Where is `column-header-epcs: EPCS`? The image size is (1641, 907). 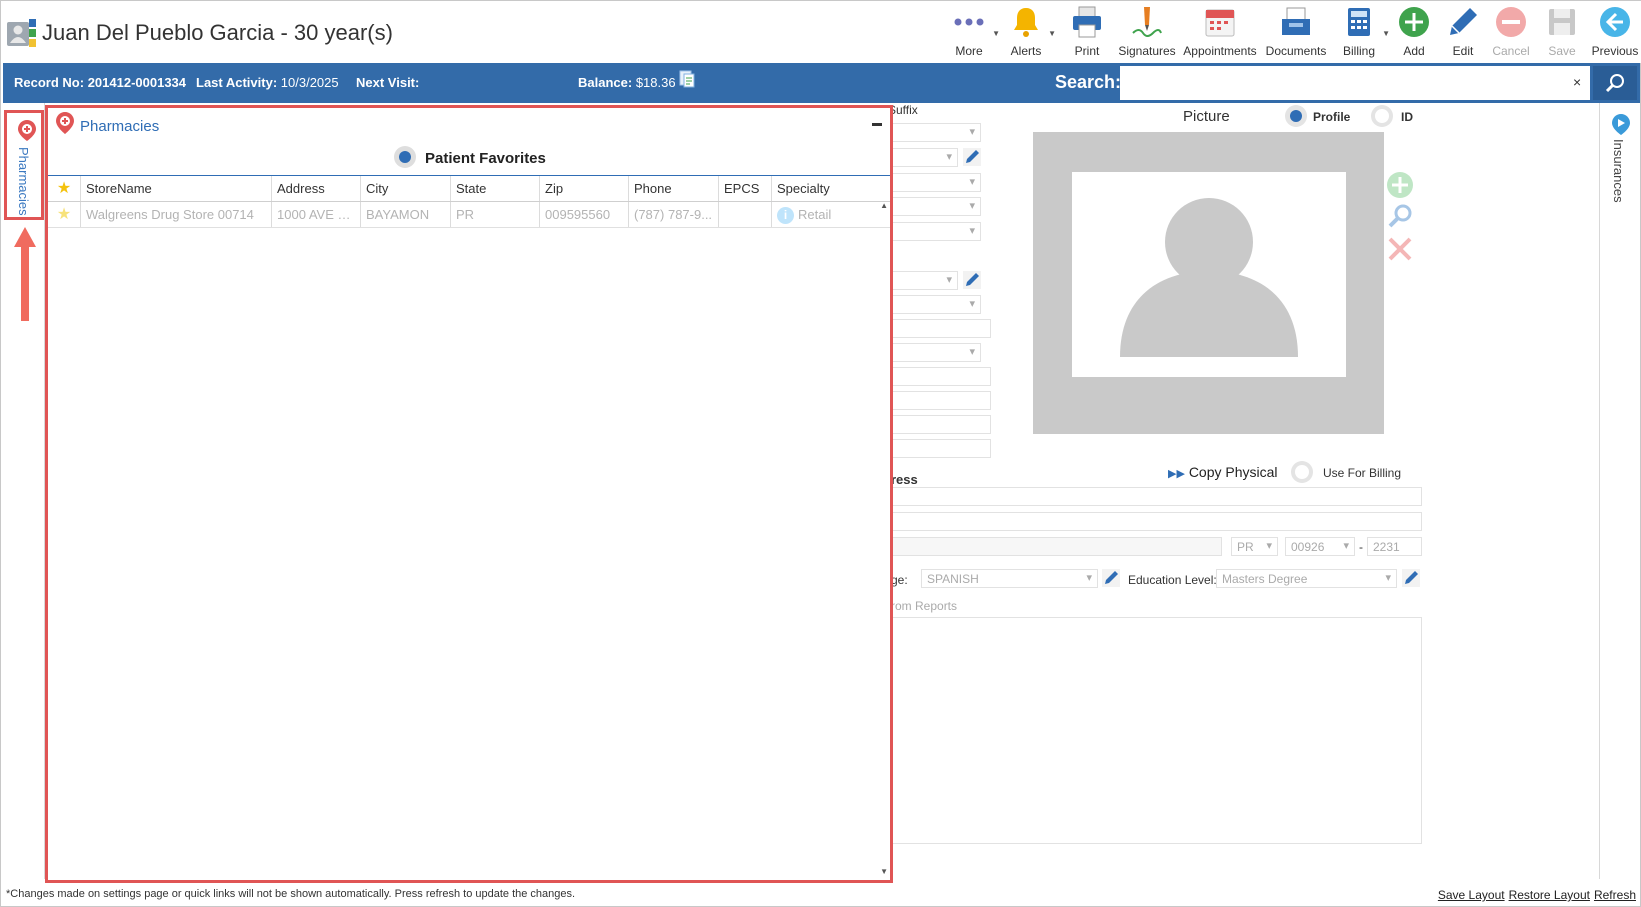
column-header-epcs: EPCS is located at coordinates (745, 188).